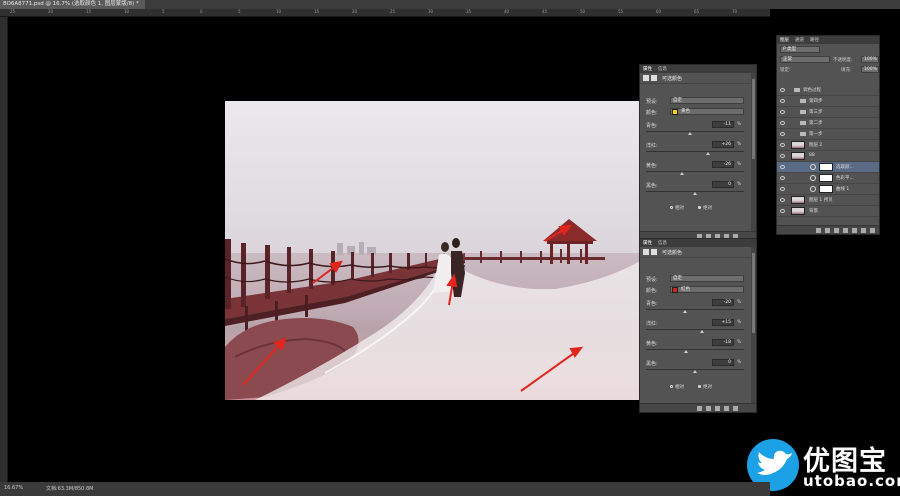 The image size is (900, 496). Describe the element at coordinates (735, 11) in the screenshot. I see `ruler-label: 70` at that location.